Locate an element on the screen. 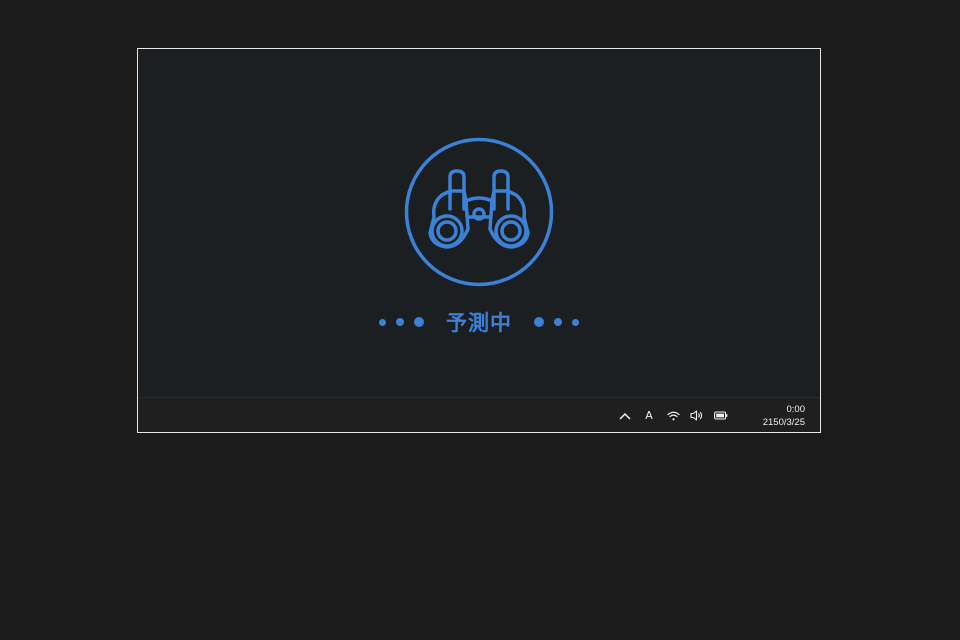  ime-label: A is located at coordinates (649, 415).